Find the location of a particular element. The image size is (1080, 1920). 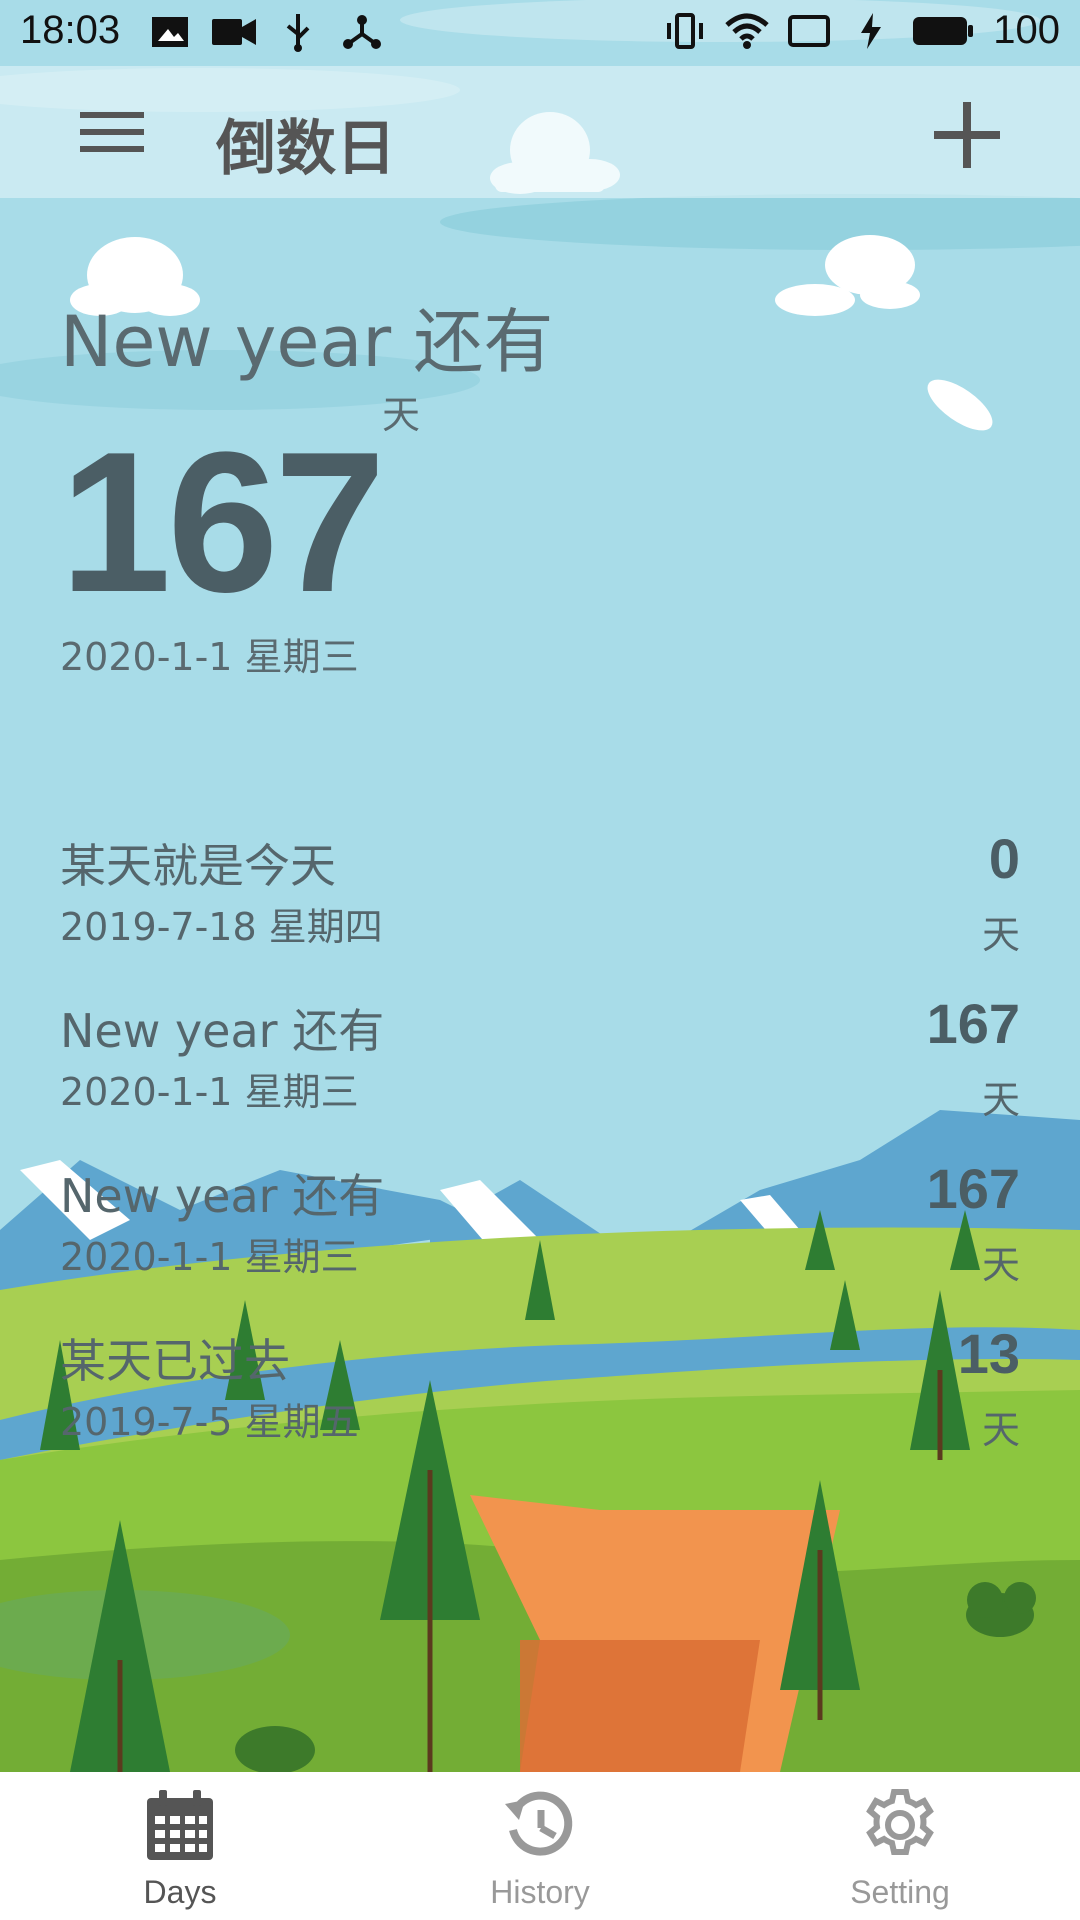

featured-unit: 天 is located at coordinates (401, 415).